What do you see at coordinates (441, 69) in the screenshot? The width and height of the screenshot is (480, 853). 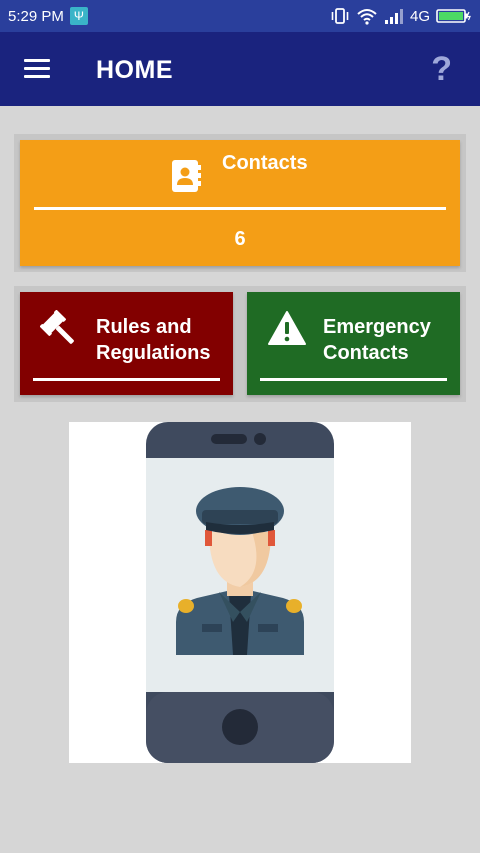 I see `help-button: ?` at bounding box center [441, 69].